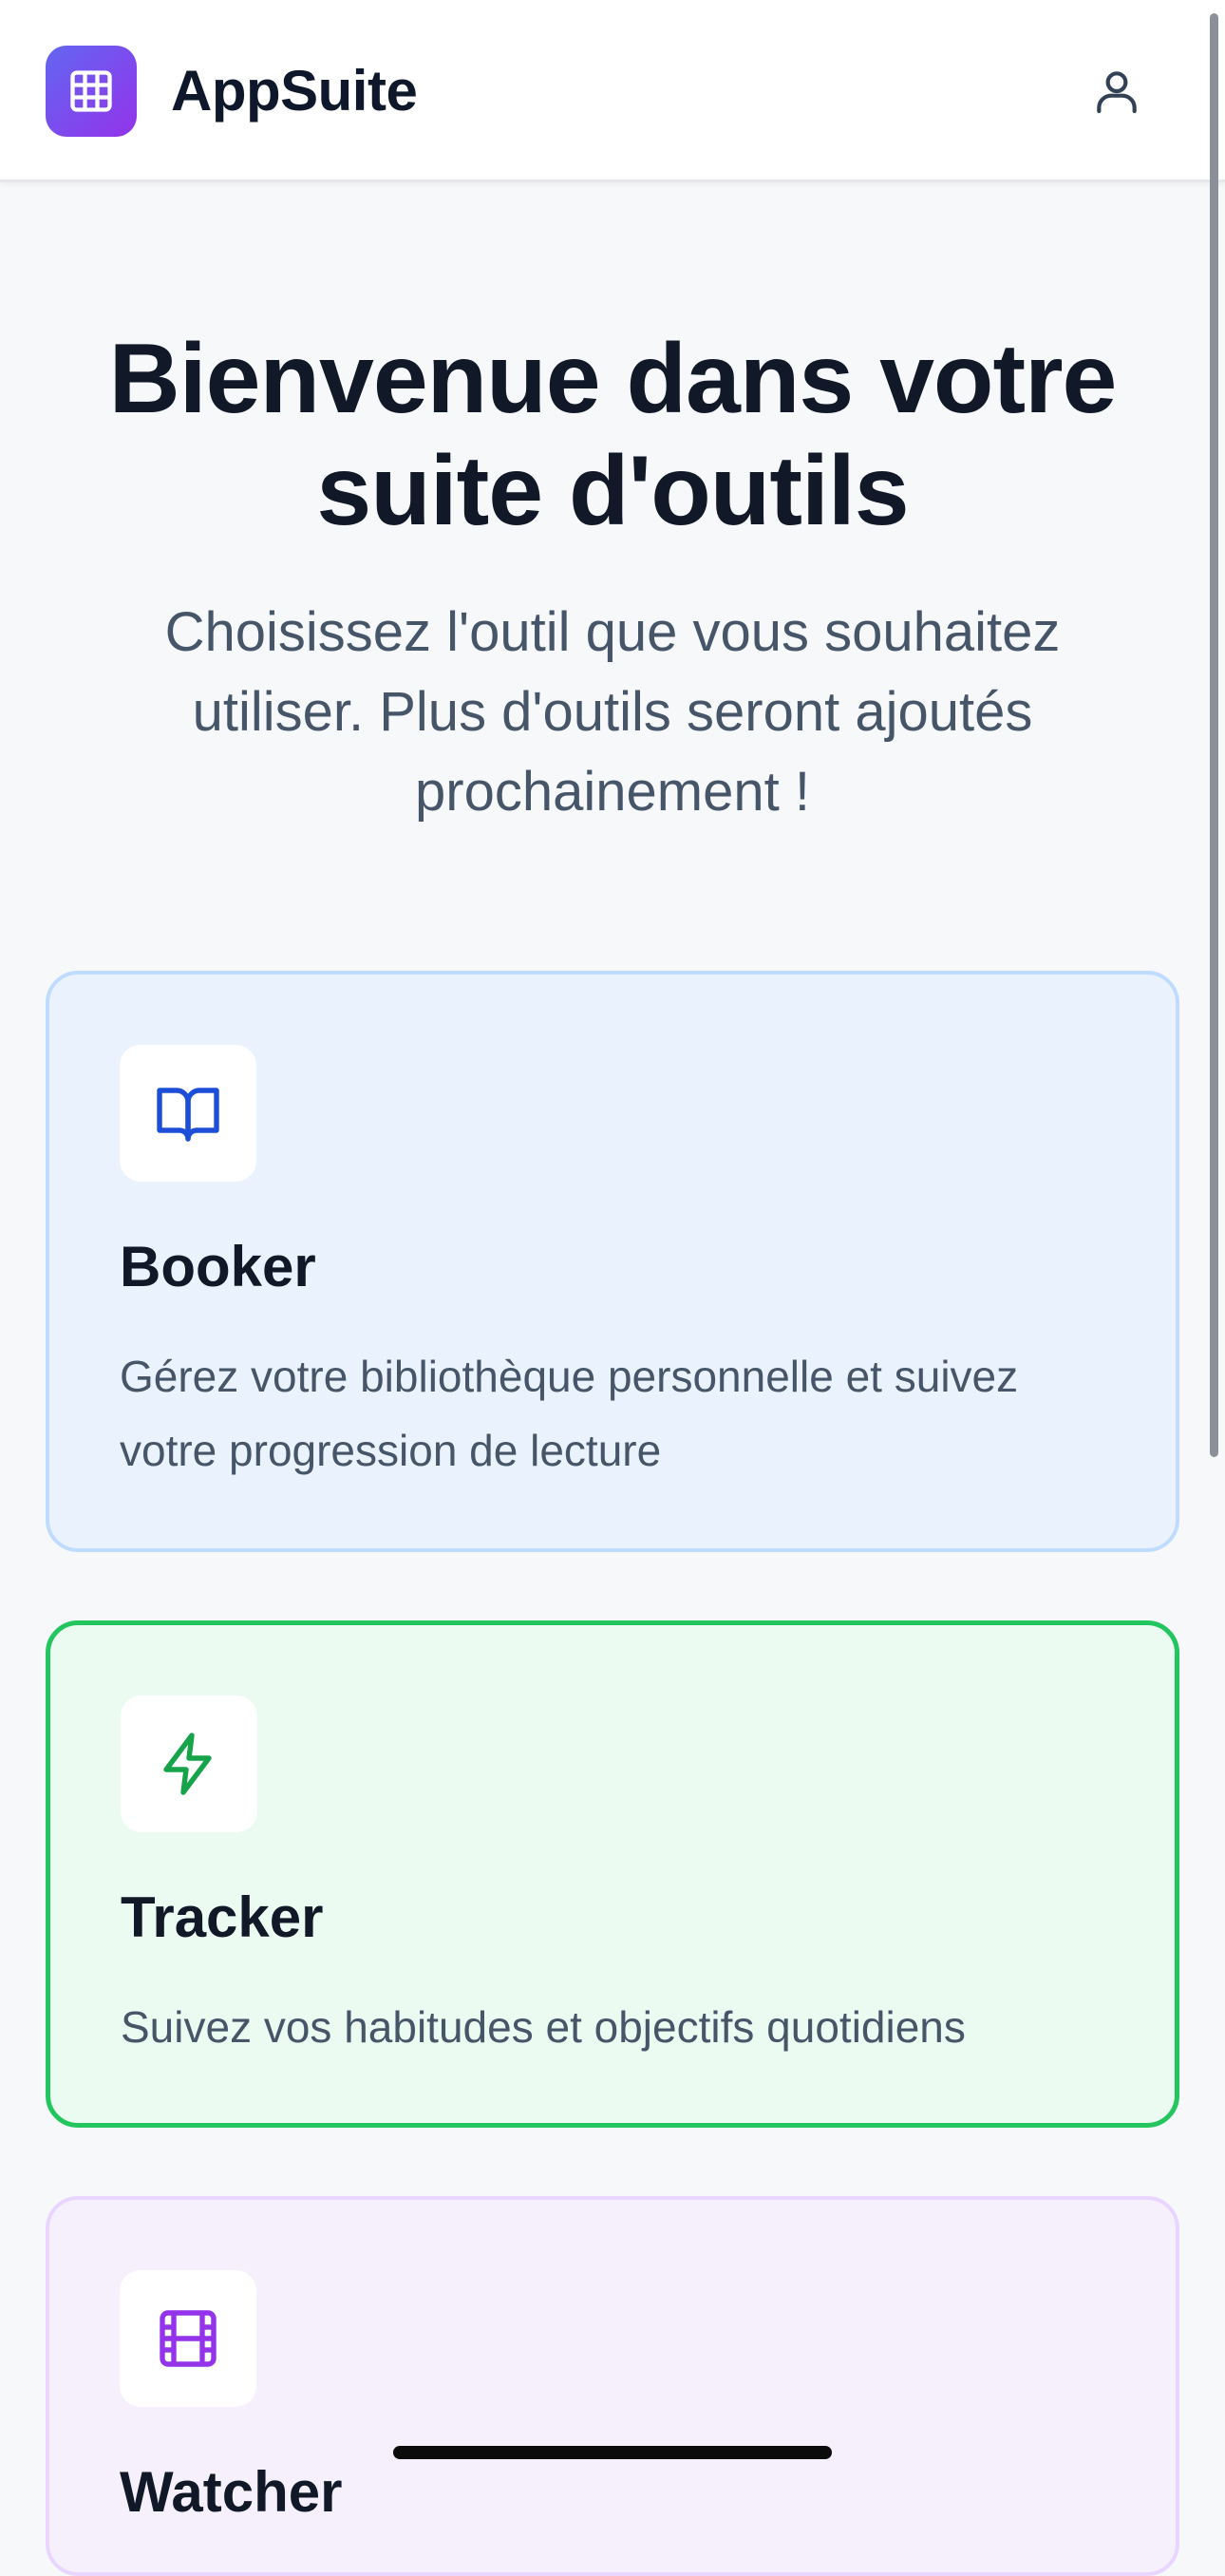 The image size is (1225, 2576). What do you see at coordinates (218, 1266) in the screenshot?
I see `tool-name: Booker` at bounding box center [218, 1266].